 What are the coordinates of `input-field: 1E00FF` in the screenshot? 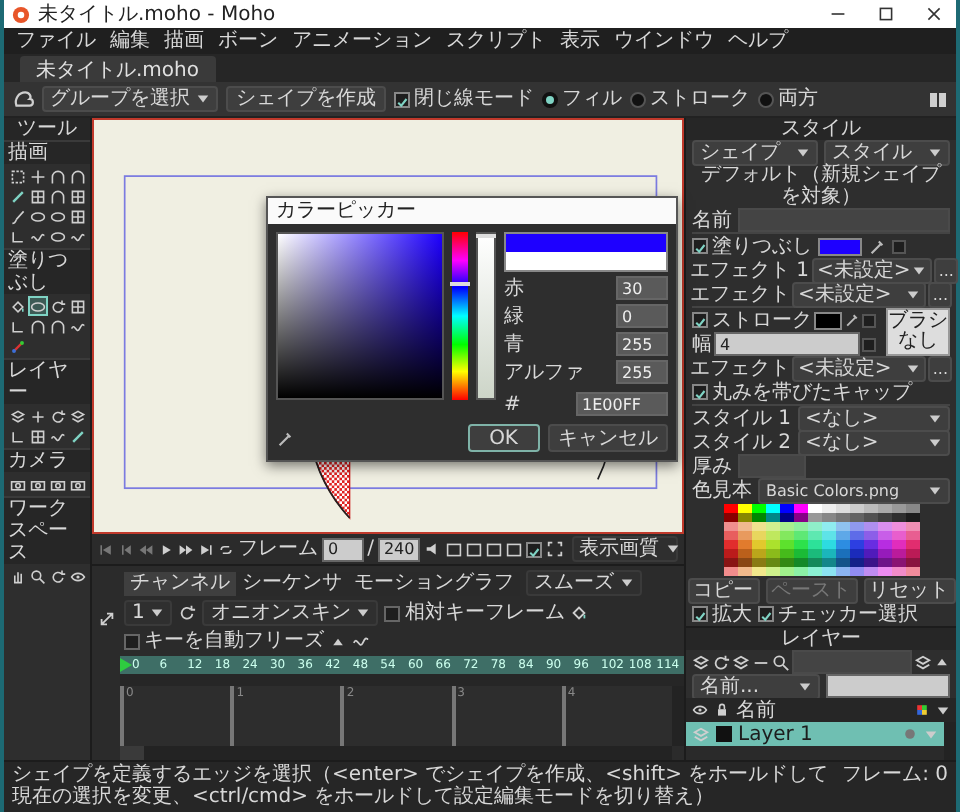 It's located at (622, 404).